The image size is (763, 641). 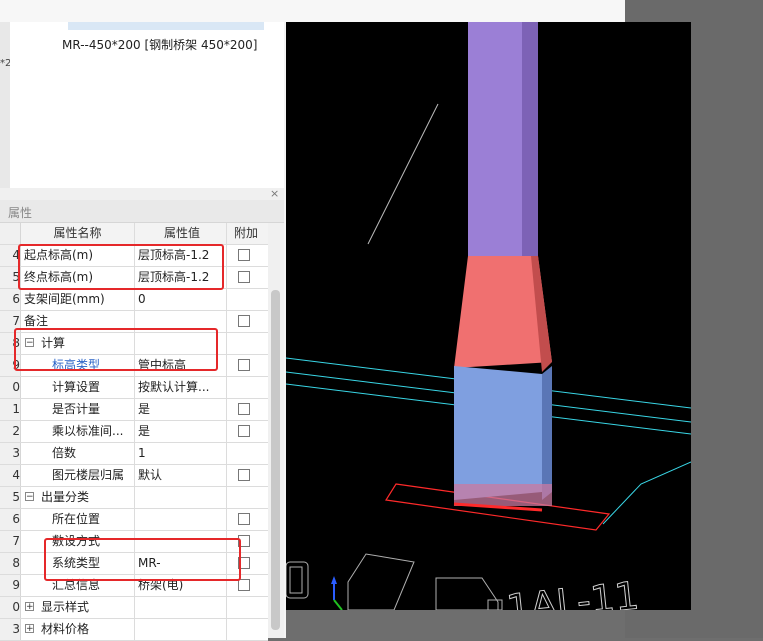 I want to click on selected-item-highlight, so click(x=166, y=26).